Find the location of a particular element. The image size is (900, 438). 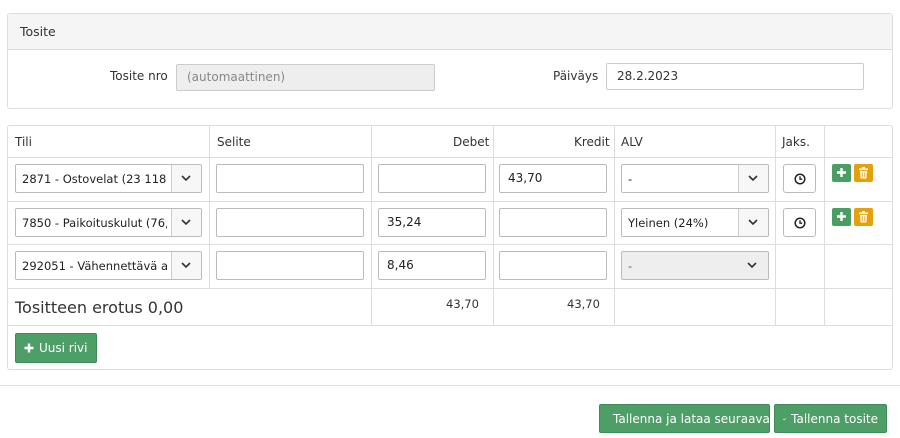

panel-title: Tosite is located at coordinates (450, 32).